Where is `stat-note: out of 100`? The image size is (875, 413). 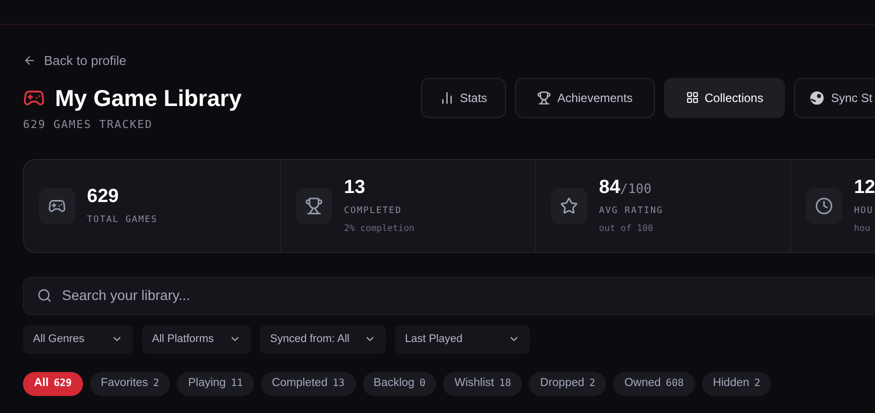 stat-note: out of 100 is located at coordinates (626, 229).